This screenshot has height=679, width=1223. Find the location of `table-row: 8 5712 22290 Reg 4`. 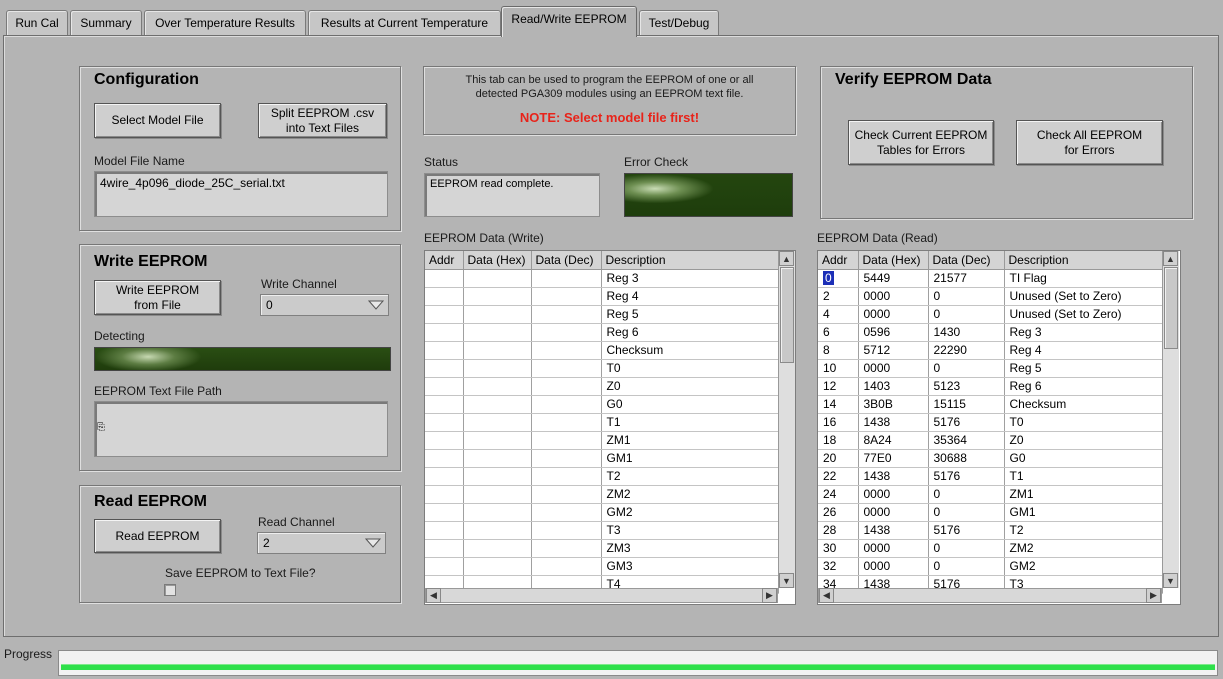

table-row: 8 5712 22290 Reg 4 is located at coordinates (990, 350).